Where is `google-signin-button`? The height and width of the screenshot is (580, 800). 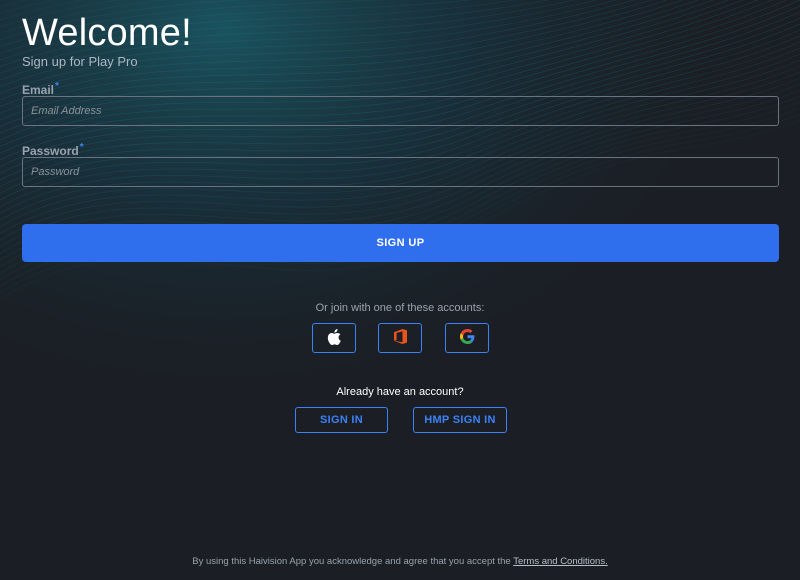
google-signin-button is located at coordinates (467, 338).